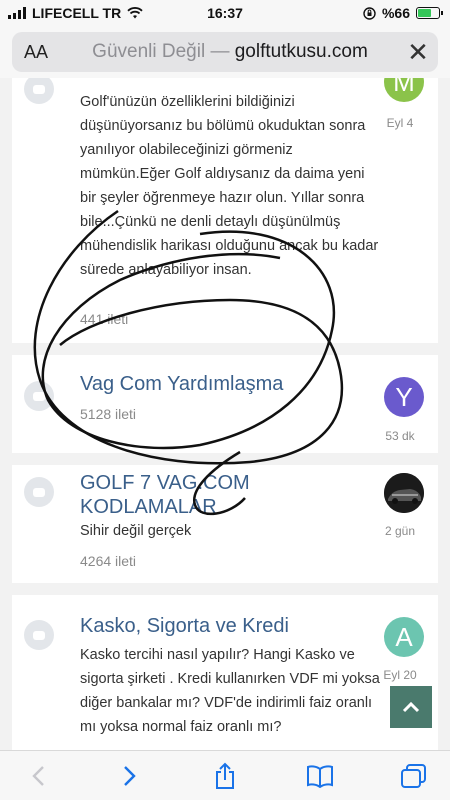 The height and width of the screenshot is (800, 450). I want to click on scroll-to-top-button, so click(411, 707).